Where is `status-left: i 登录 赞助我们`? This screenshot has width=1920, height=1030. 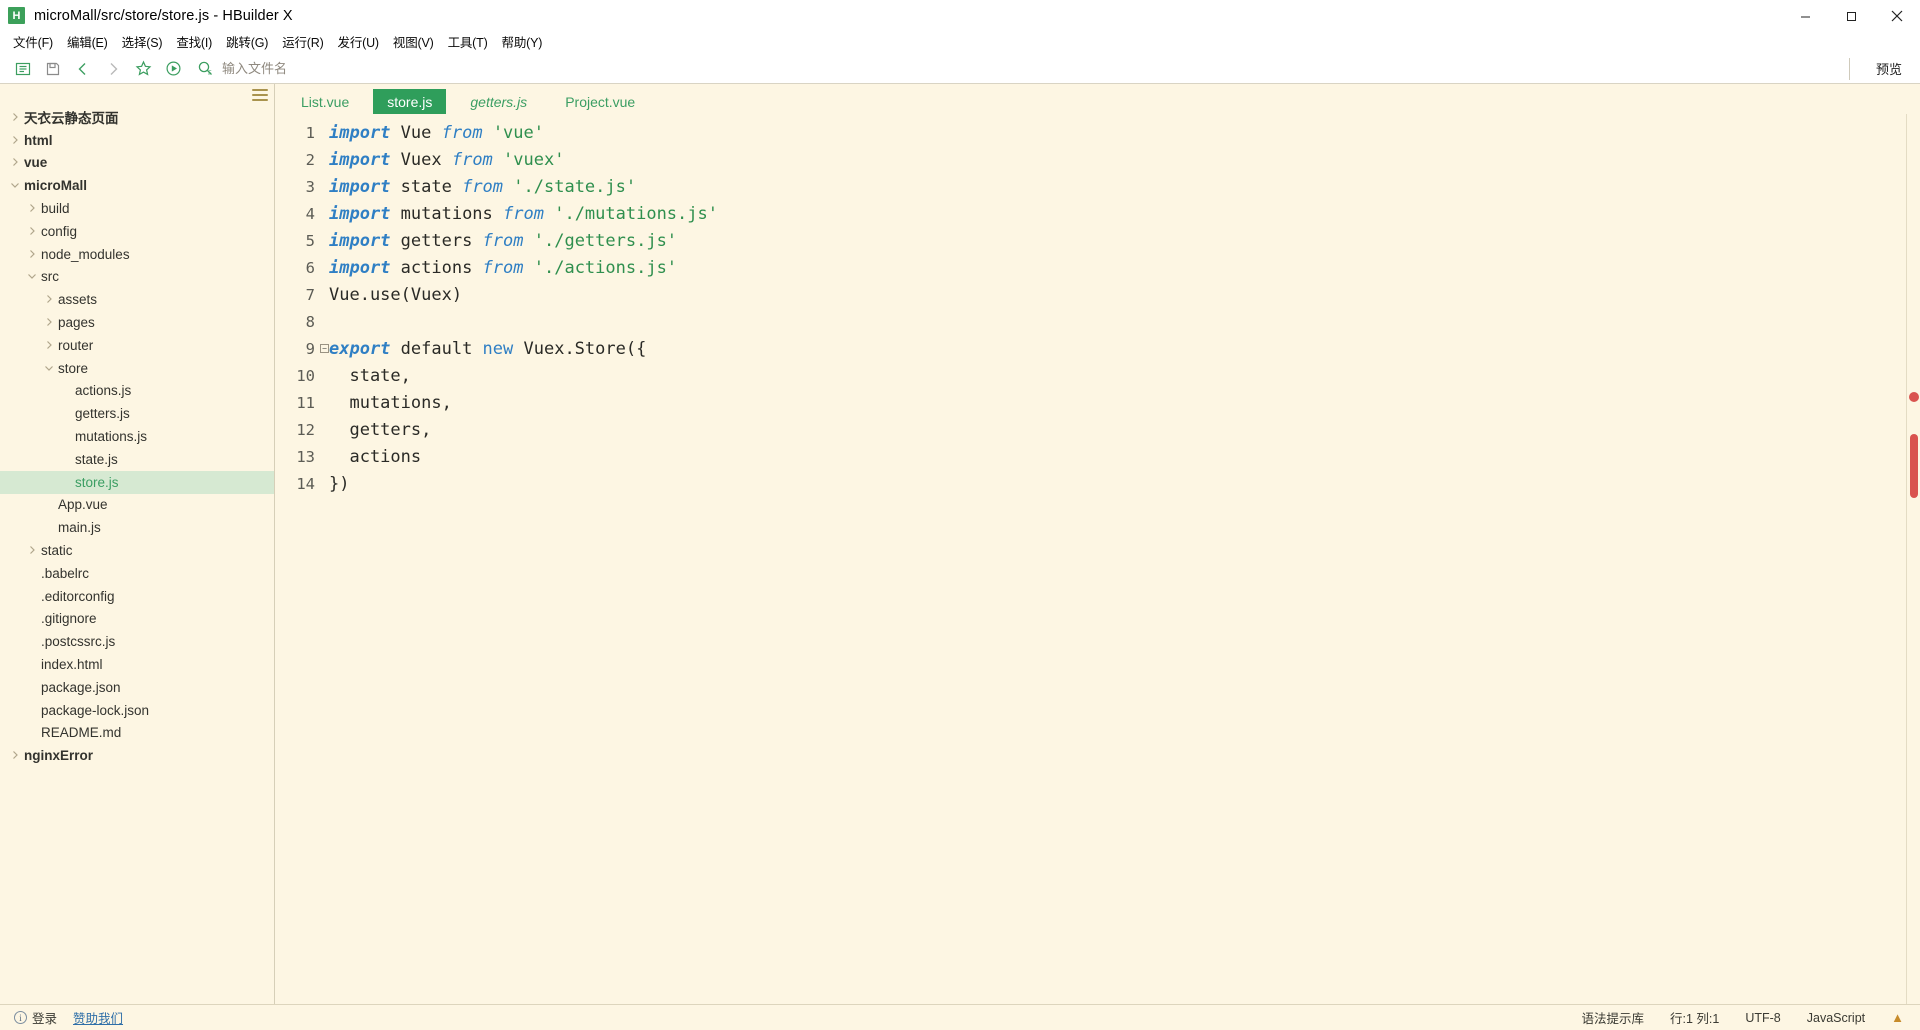
status-left: i 登录 赞助我们 is located at coordinates (61, 1017).